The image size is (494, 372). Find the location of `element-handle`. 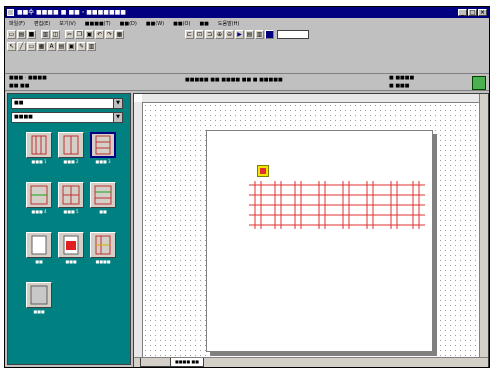

element-handle is located at coordinates (263, 171).